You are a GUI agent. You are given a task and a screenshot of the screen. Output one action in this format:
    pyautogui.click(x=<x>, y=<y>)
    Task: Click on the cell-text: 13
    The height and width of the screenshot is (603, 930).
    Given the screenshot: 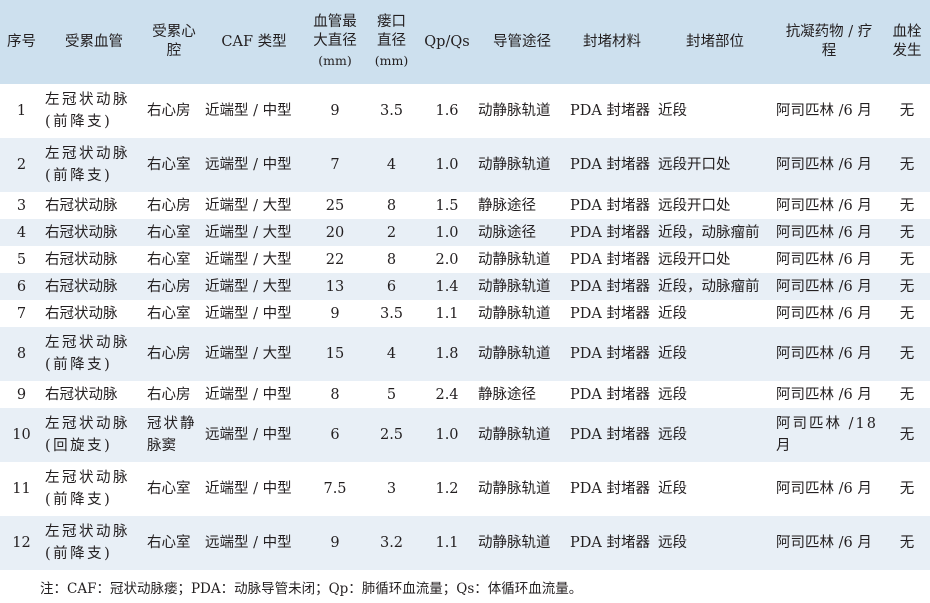 What is the action you would take?
    pyautogui.click(x=335, y=286)
    